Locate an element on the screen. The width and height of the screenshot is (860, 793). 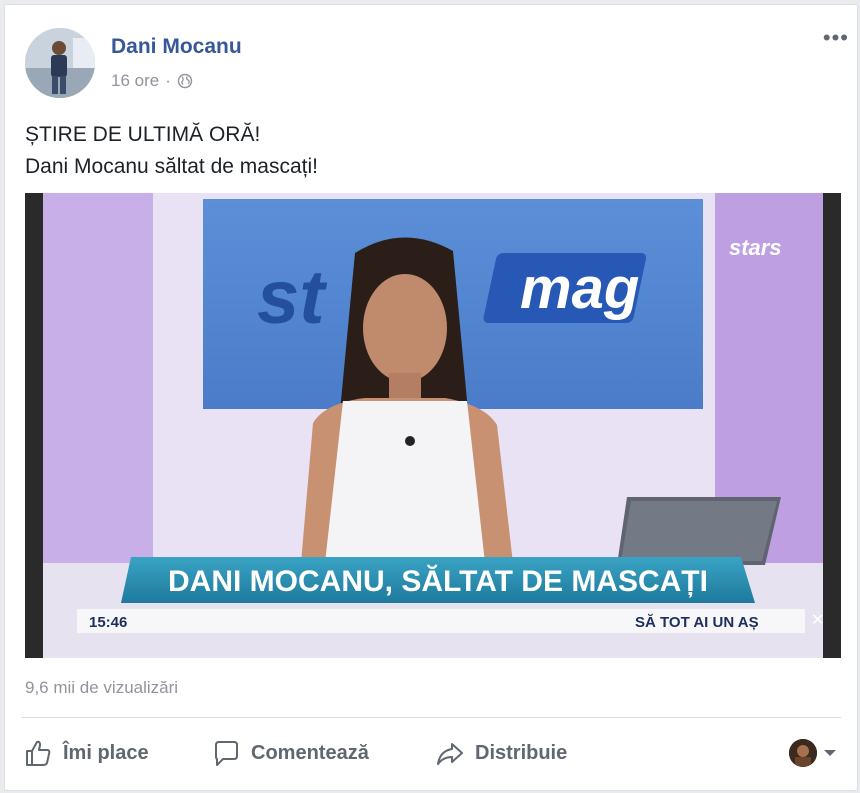
close-icon: ✕ is located at coordinates (817, 619).